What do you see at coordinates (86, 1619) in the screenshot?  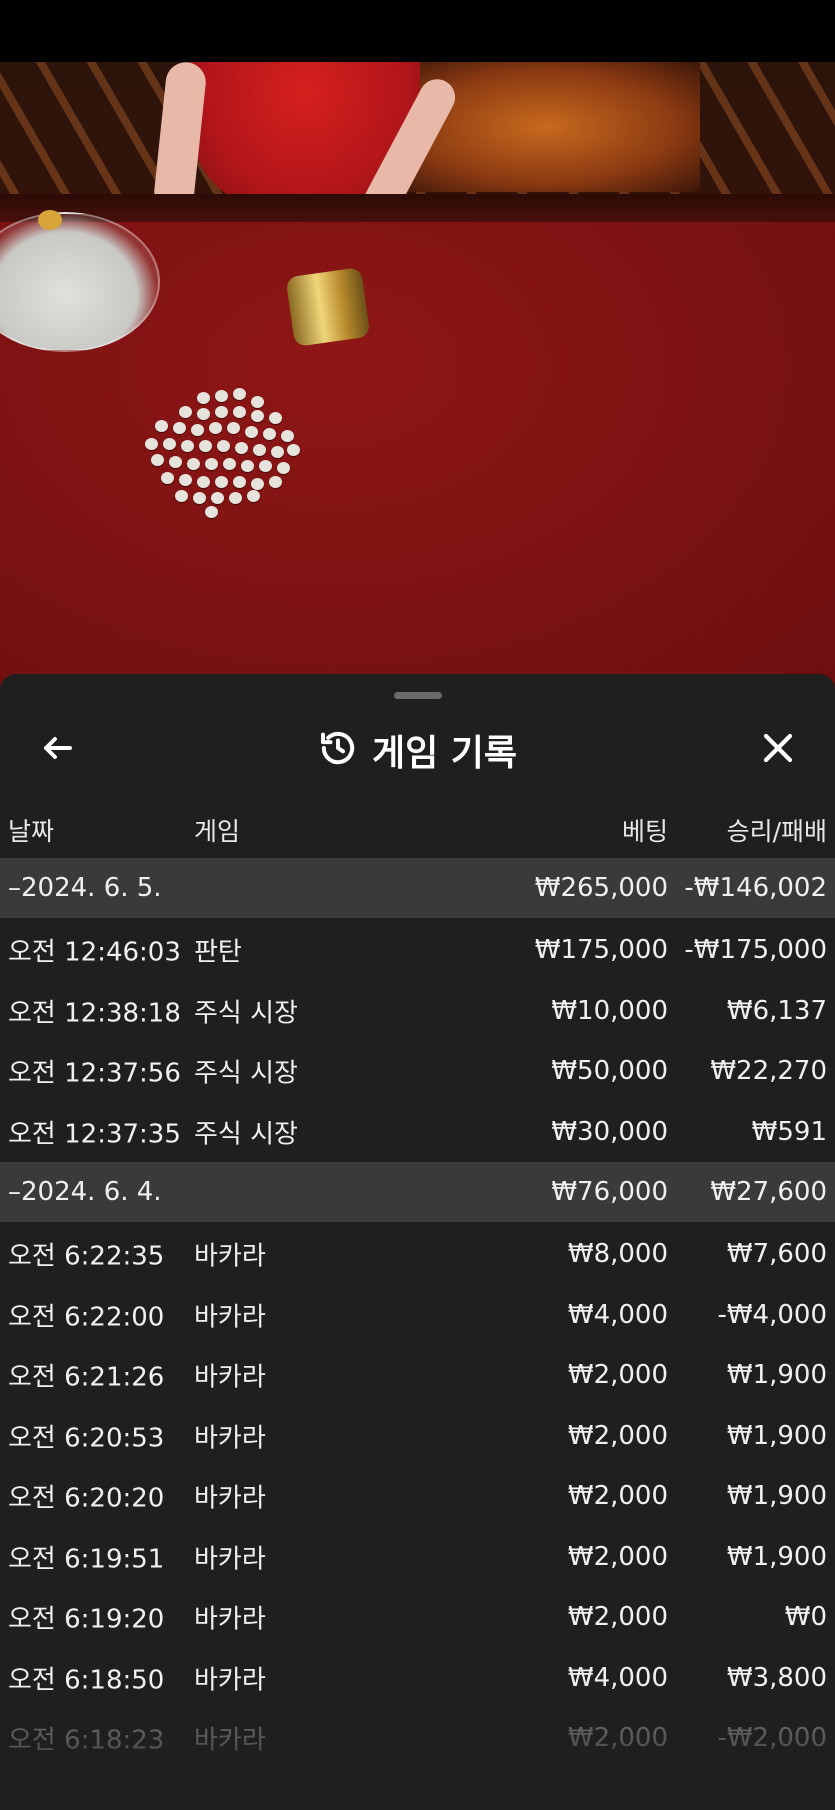 I see `row-time: 오전 6:19:20` at bounding box center [86, 1619].